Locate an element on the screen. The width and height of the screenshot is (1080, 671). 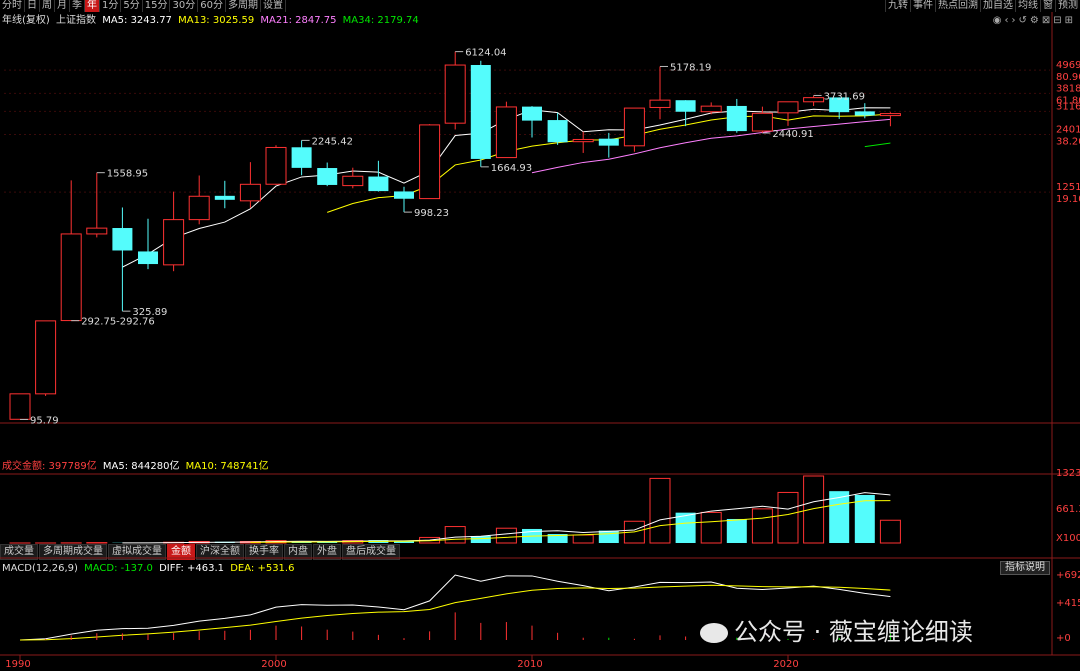
volume-tick-label: 661.3 is located at coordinates (1068, 509).